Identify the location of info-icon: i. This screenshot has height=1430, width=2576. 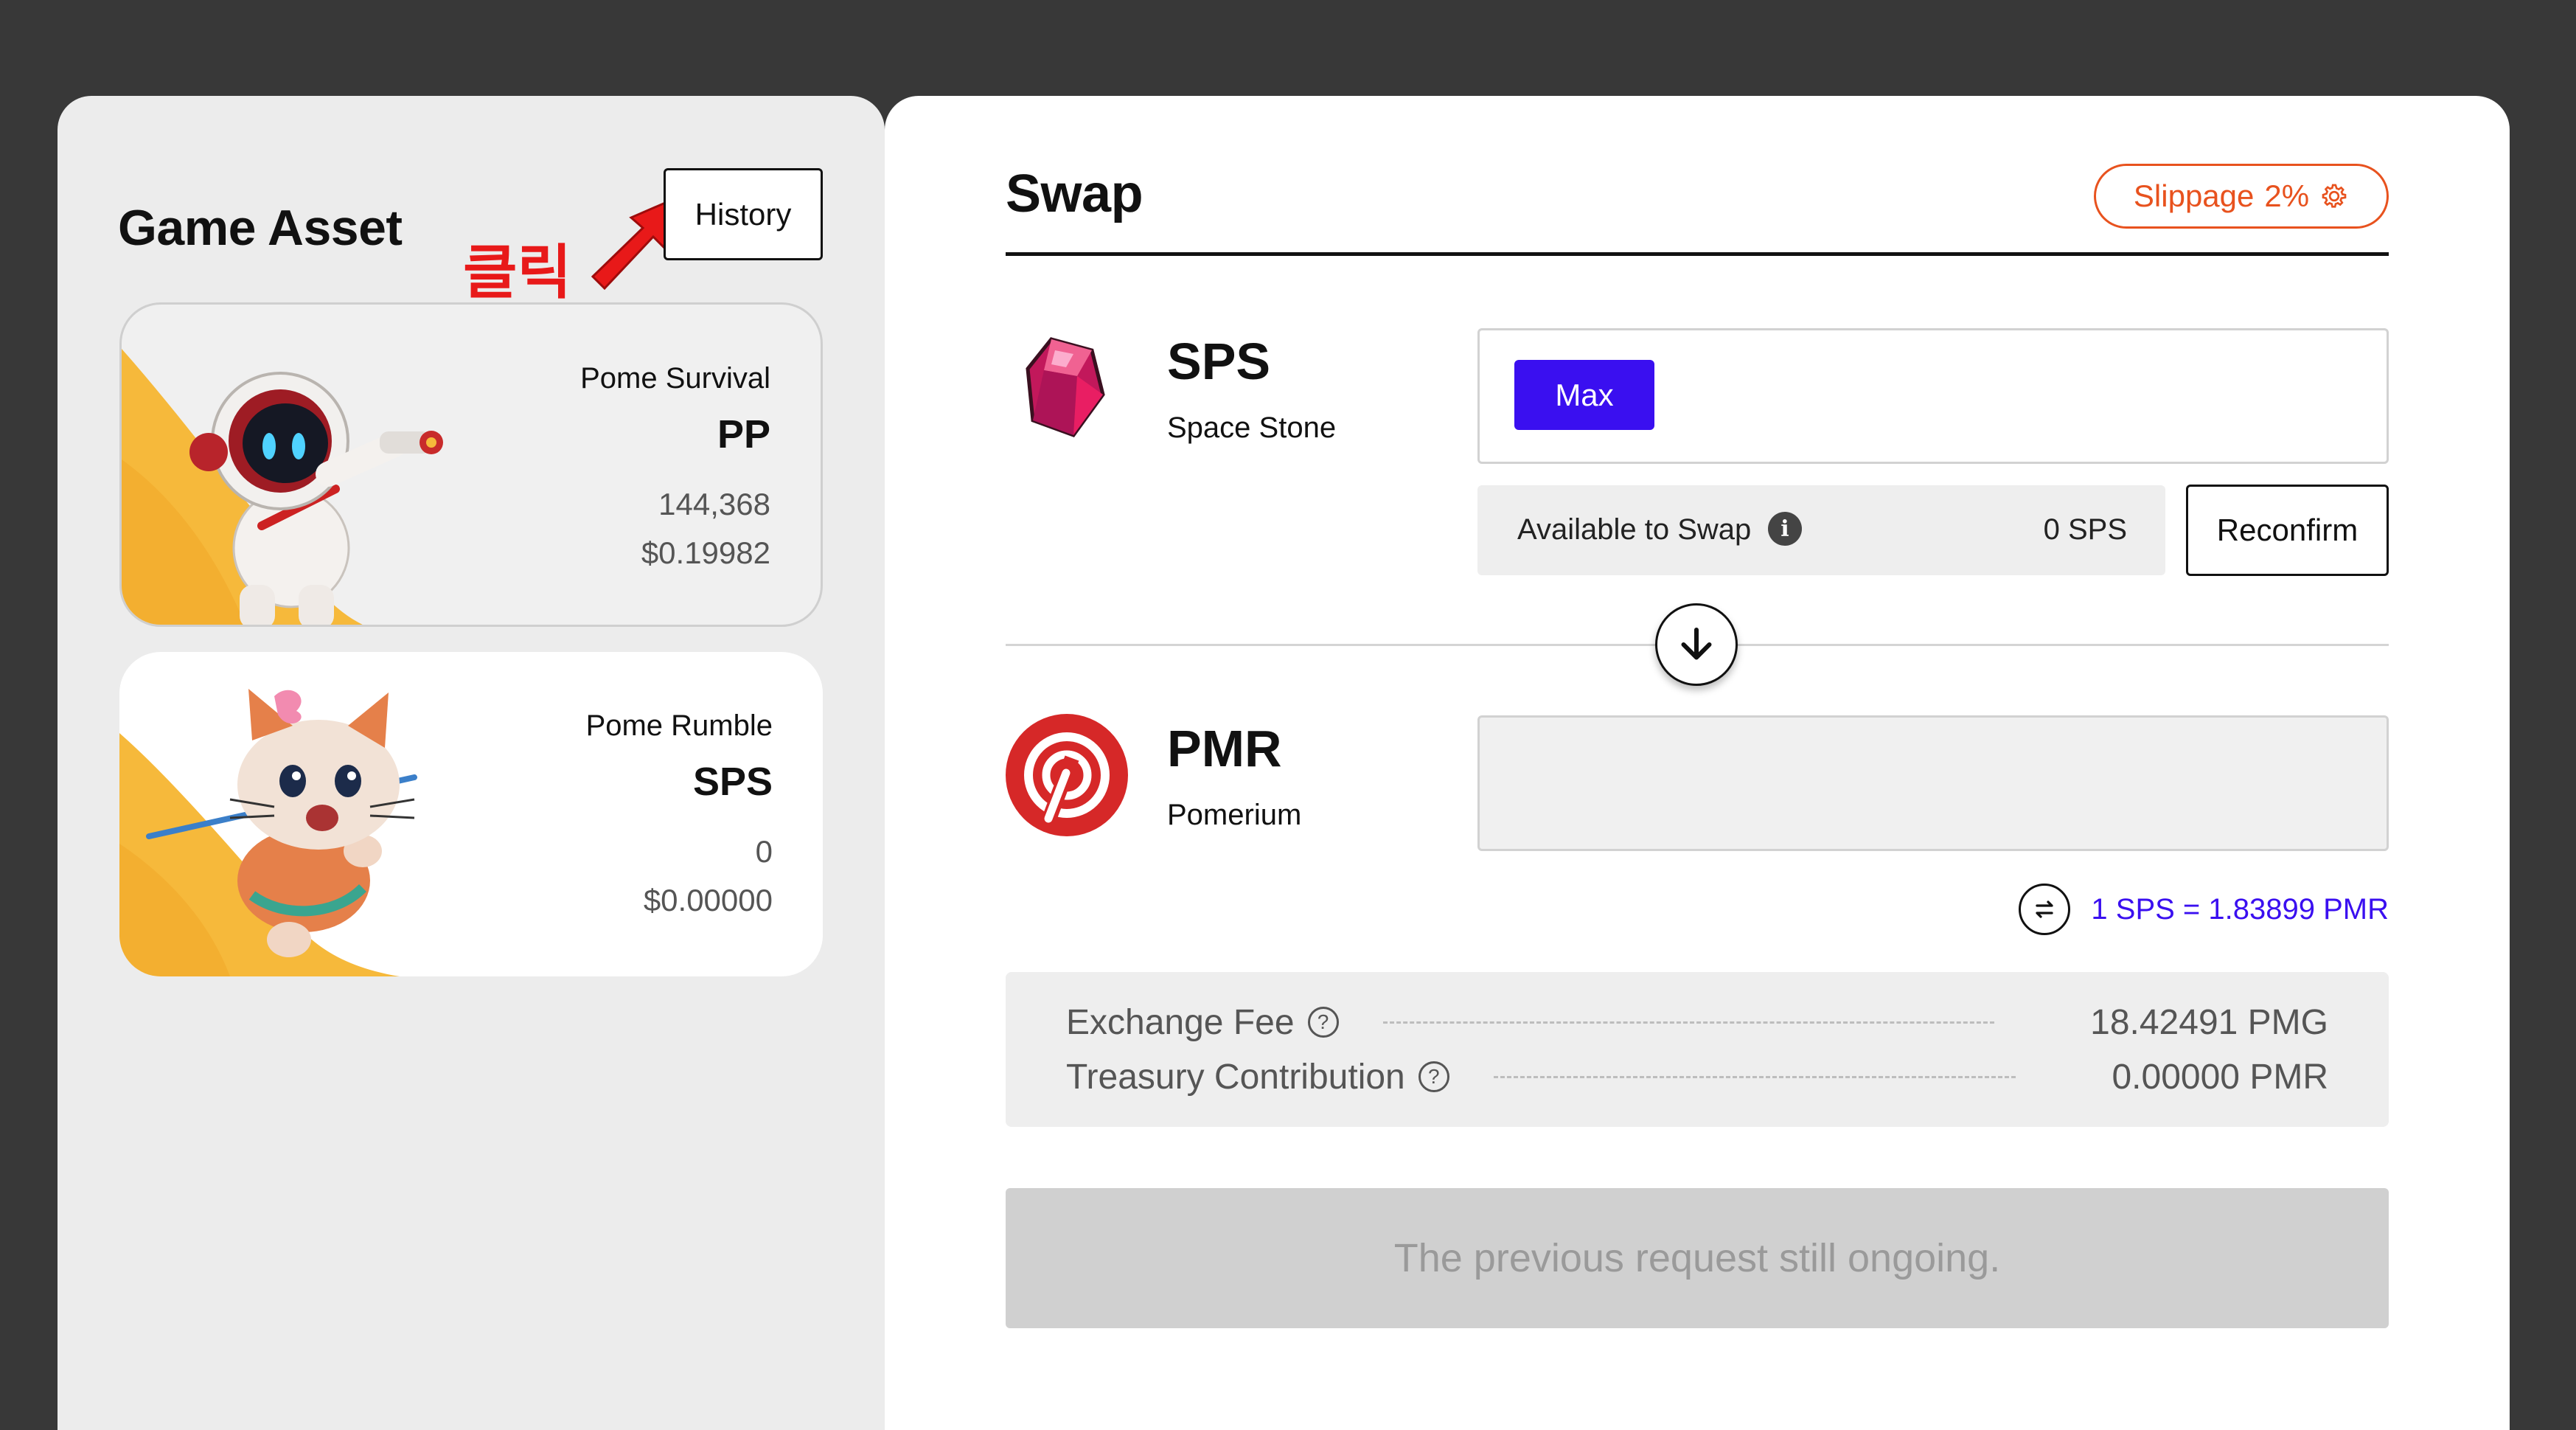
(1785, 529).